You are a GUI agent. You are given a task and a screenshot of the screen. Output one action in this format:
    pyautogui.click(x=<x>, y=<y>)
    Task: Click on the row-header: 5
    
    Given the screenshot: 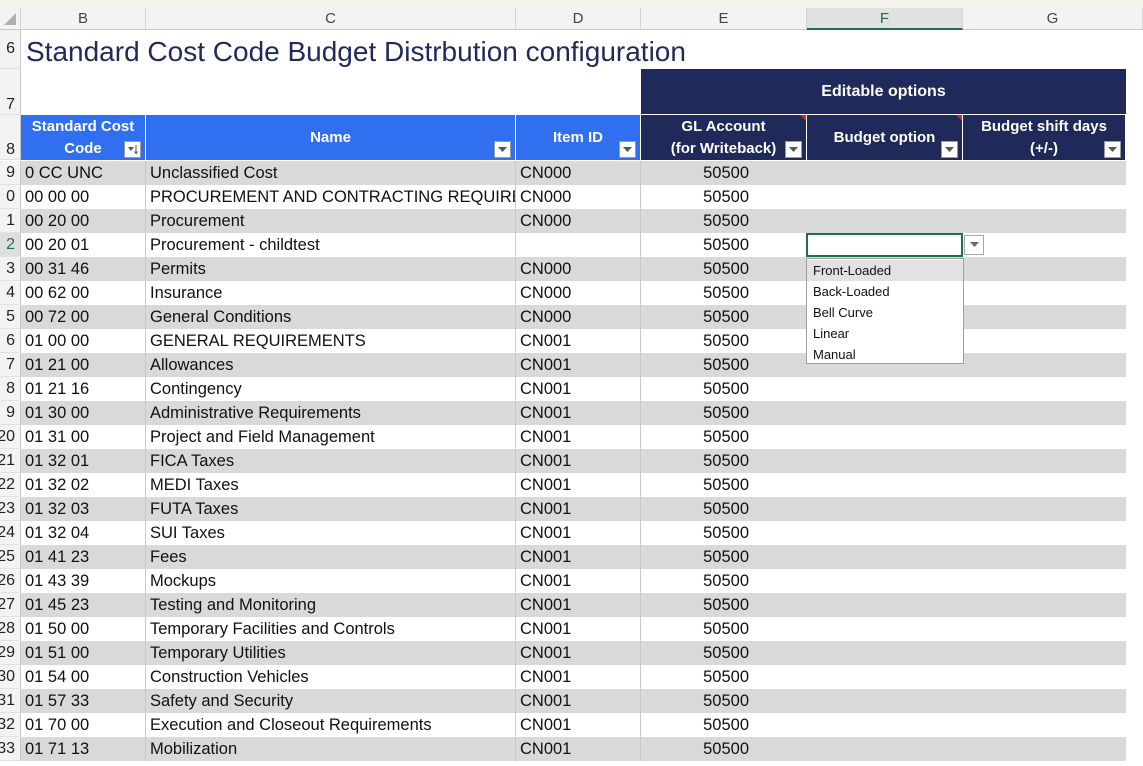 What is the action you would take?
    pyautogui.click(x=10, y=317)
    